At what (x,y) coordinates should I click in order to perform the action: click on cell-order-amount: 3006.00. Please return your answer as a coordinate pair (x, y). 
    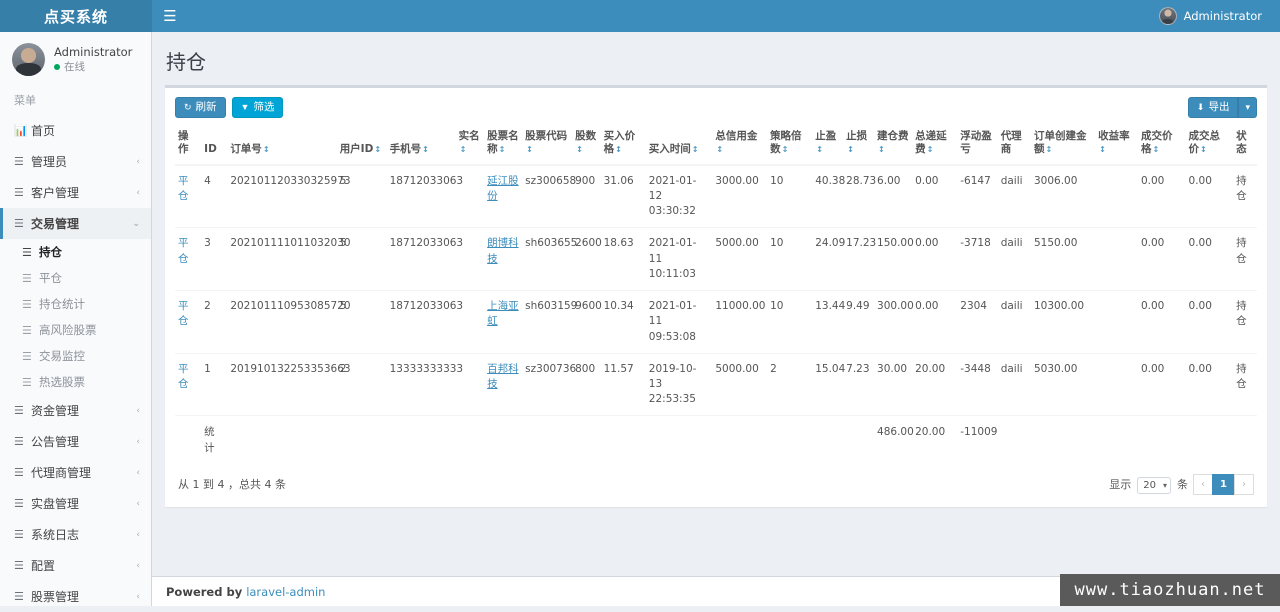
    Looking at the image, I should click on (1063, 196).